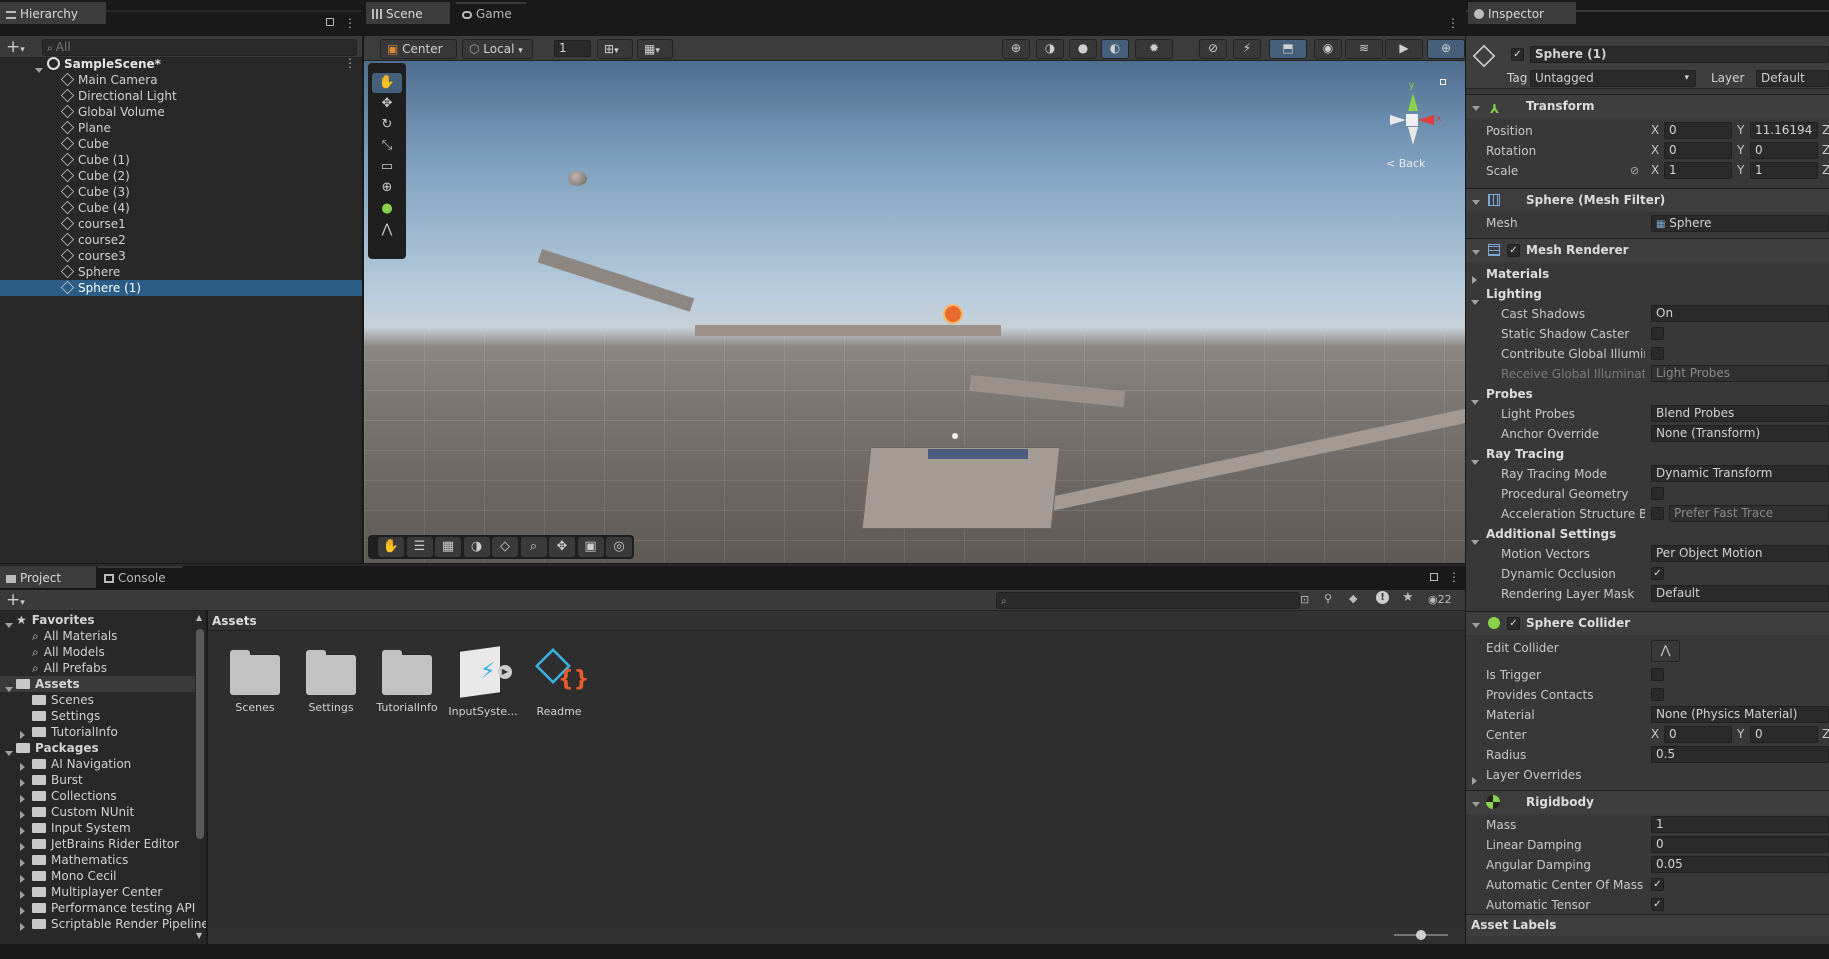 The width and height of the screenshot is (1829, 959). What do you see at coordinates (15, 47) in the screenshot?
I see `create-plus-button: +▾` at bounding box center [15, 47].